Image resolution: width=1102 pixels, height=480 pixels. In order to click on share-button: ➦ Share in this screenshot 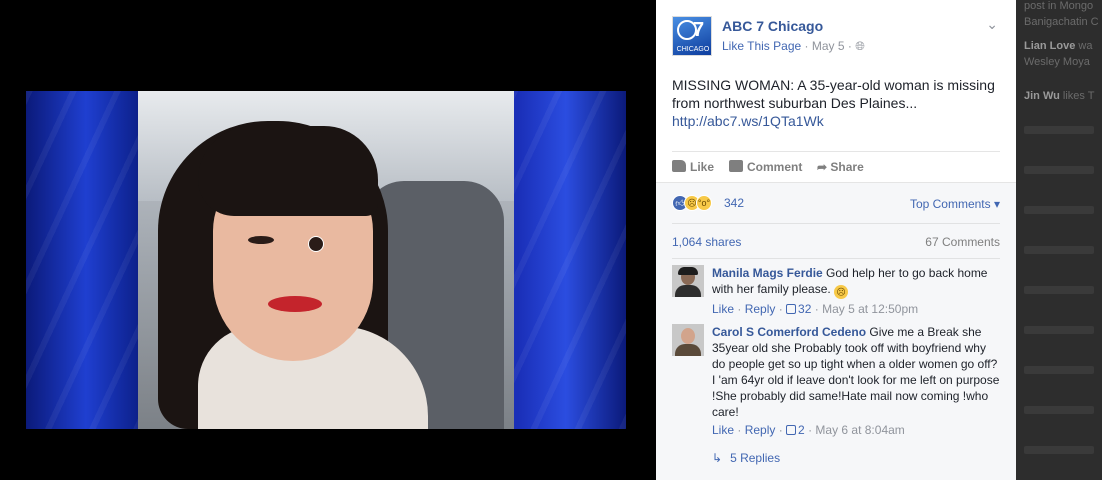, I will do `click(840, 167)`.